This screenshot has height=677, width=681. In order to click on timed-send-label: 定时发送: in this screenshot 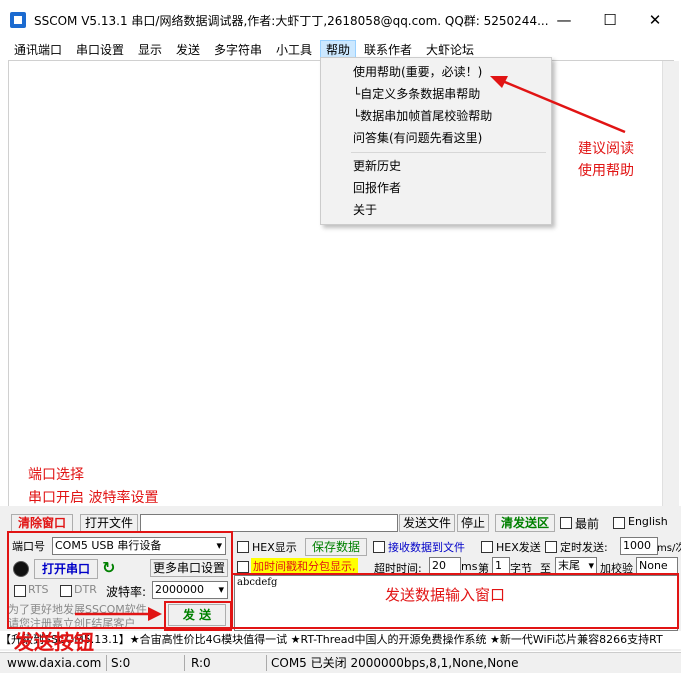, I will do `click(584, 547)`.